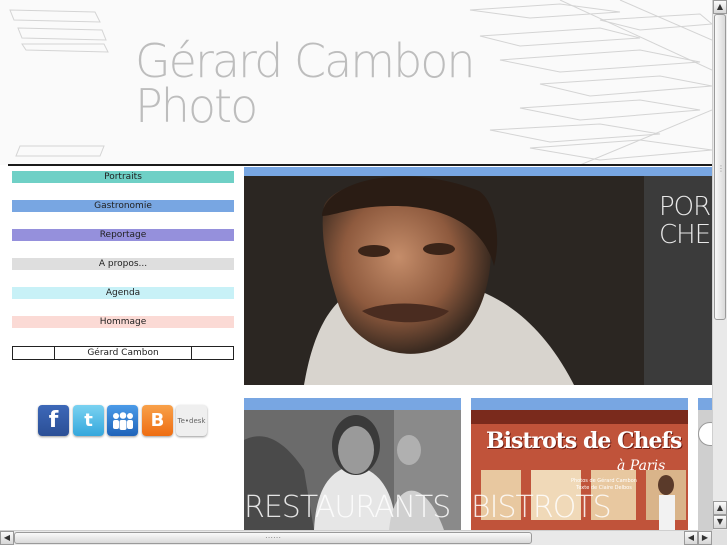 The width and height of the screenshot is (727, 545). I want to click on horizontal-grip-icon: ⋯⋯, so click(273, 537).